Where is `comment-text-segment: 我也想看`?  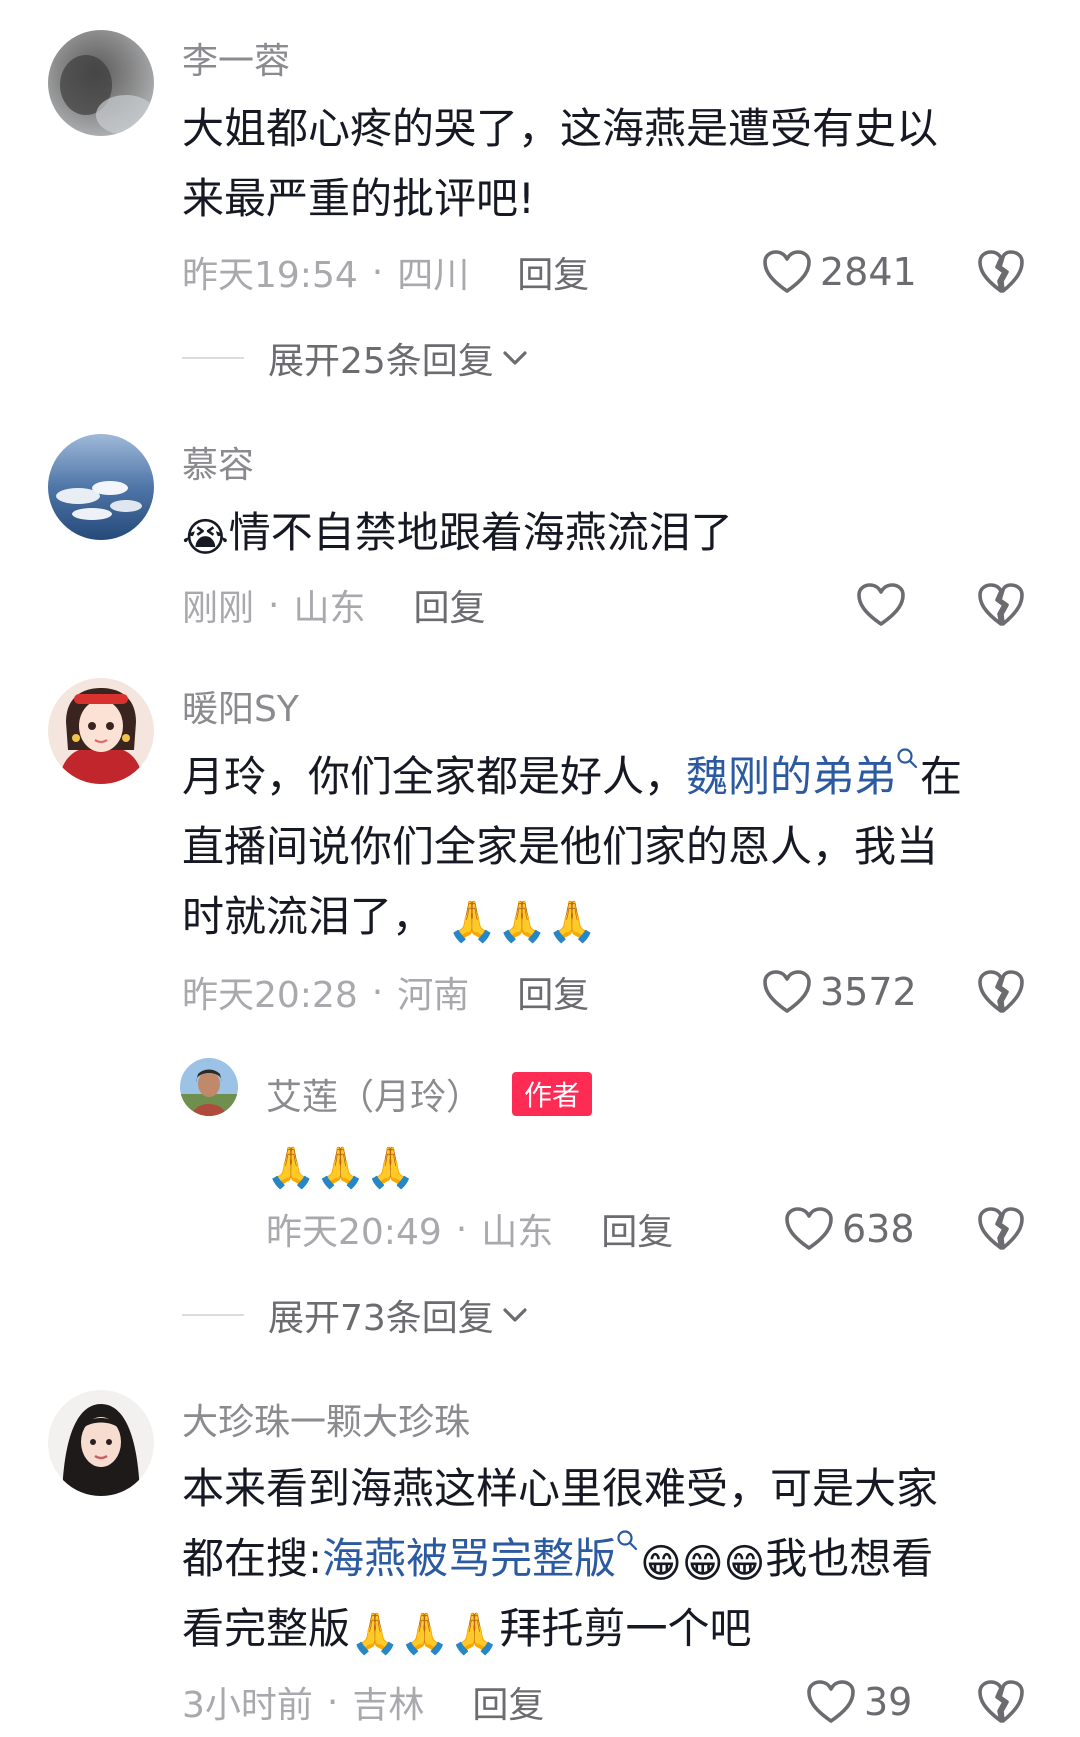 comment-text-segment: 我也想看 is located at coordinates (849, 1558).